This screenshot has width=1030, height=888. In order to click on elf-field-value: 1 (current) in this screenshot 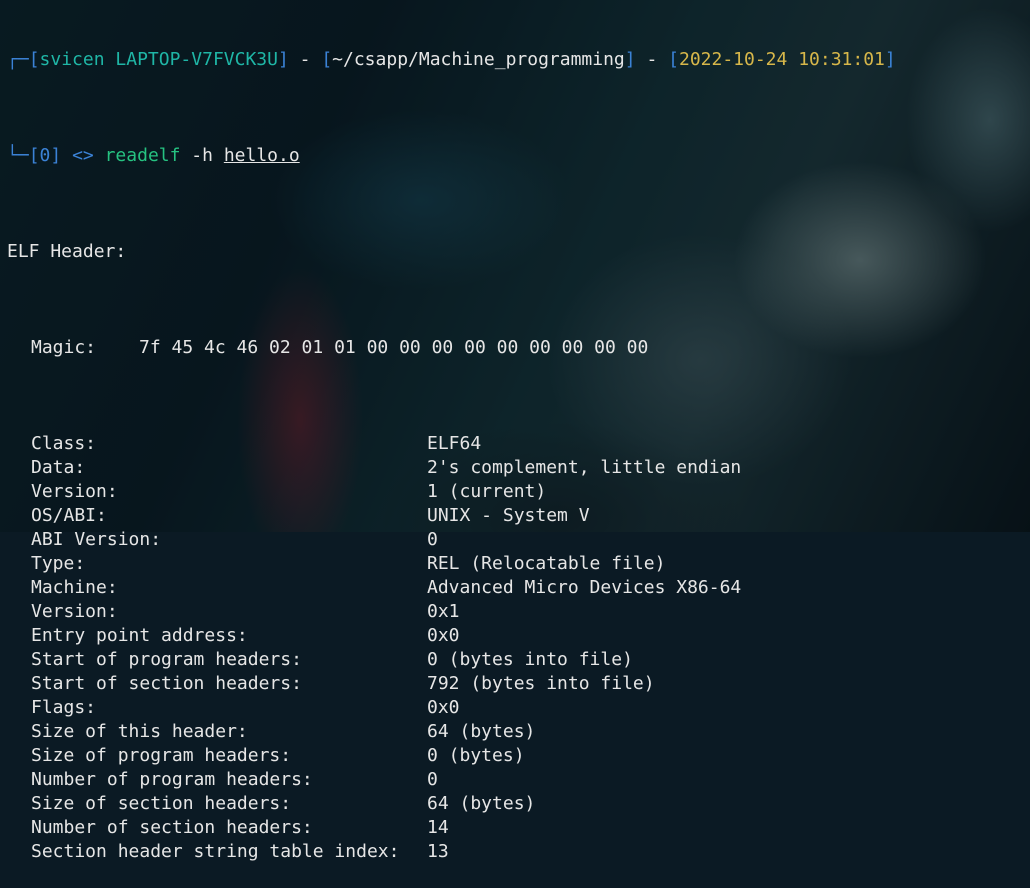, I will do `click(487, 491)`.